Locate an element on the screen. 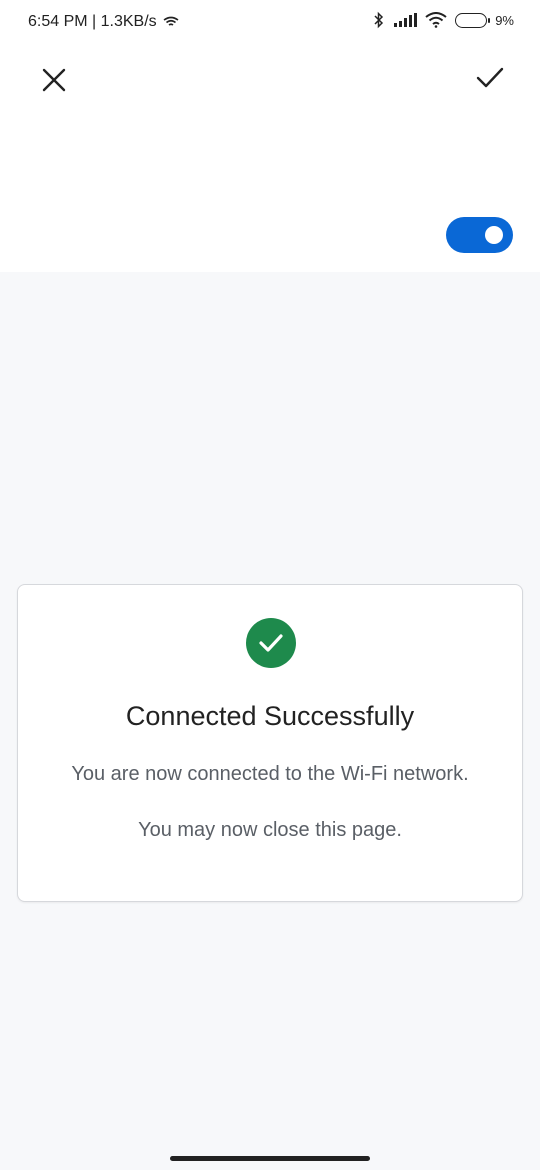 This screenshot has width=540, height=1170. check-icon is located at coordinates (490, 77).